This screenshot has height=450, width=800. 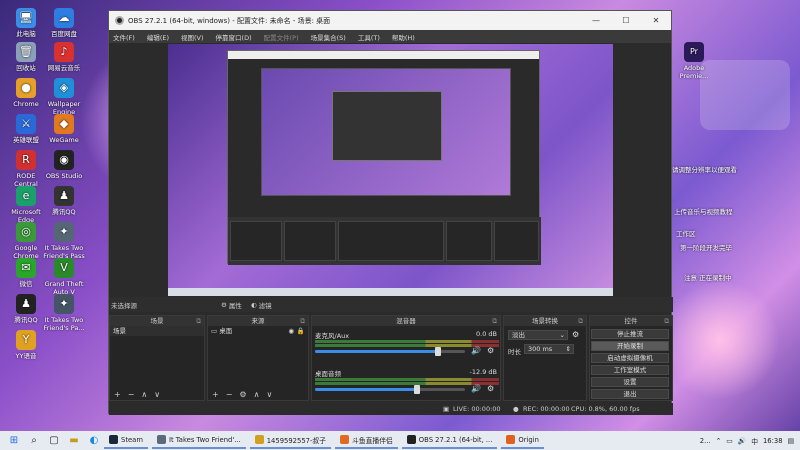 I want to click on notification-icon: ▤, so click(x=791, y=441).